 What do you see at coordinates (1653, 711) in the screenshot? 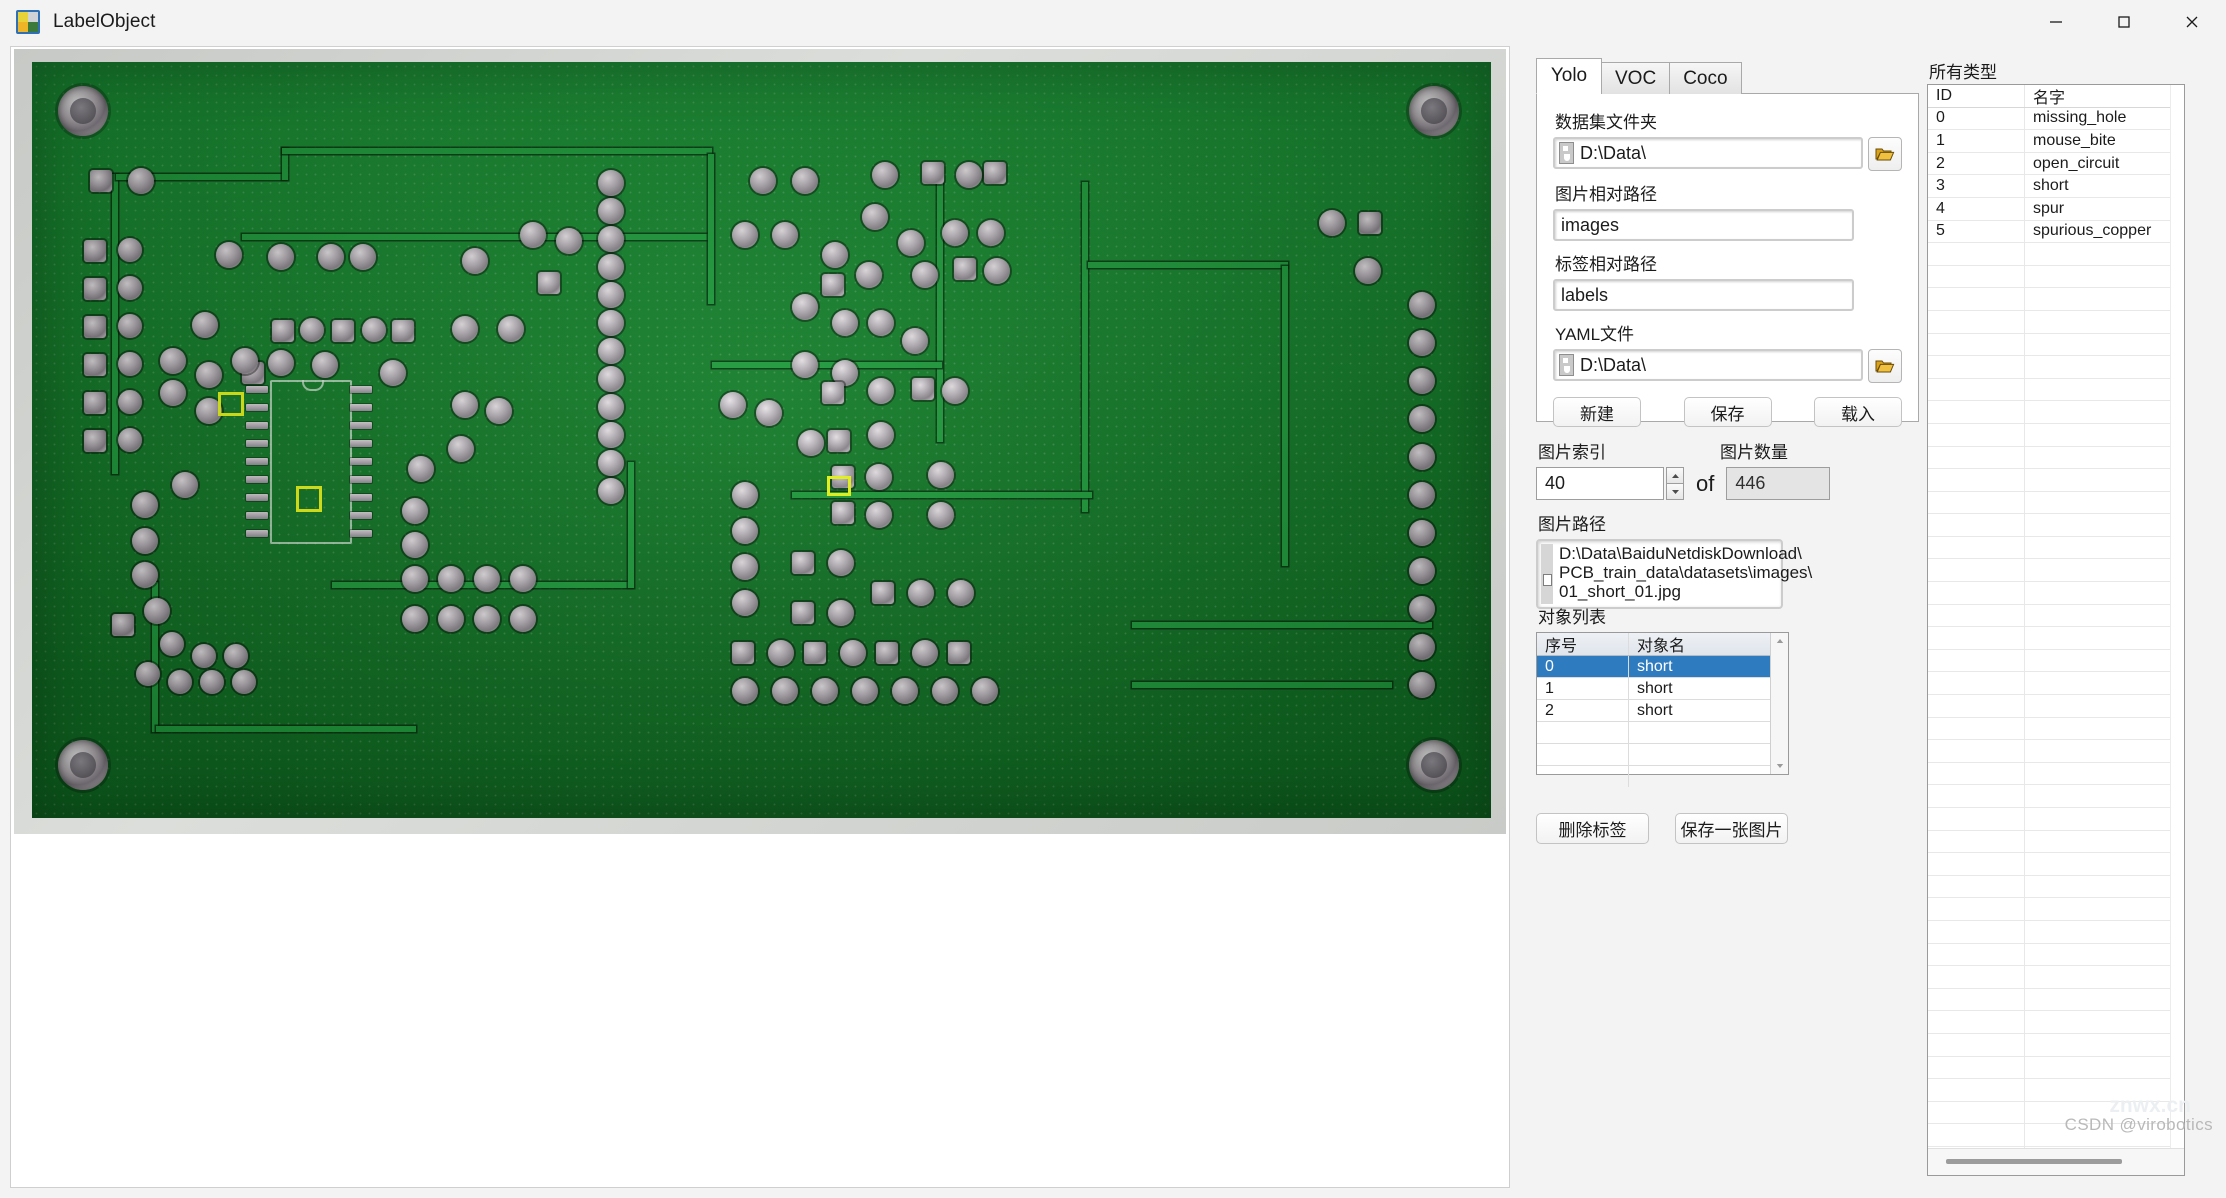
I see `table-row: 2 short` at bounding box center [1653, 711].